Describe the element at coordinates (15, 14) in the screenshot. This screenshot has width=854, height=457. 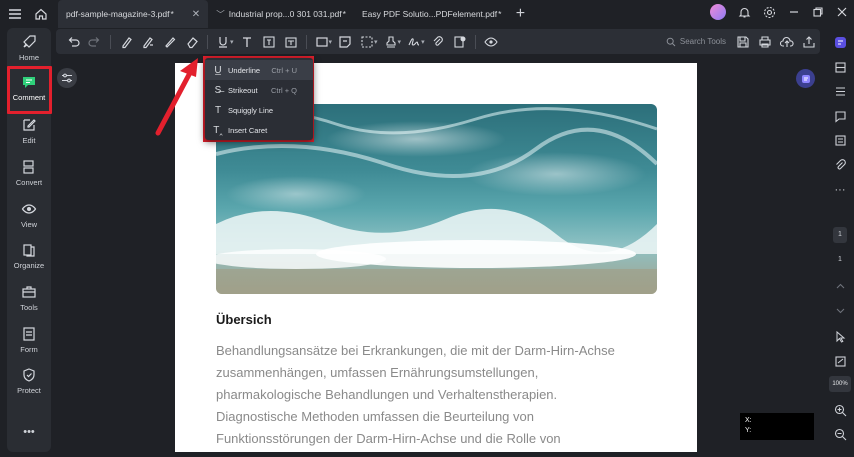
I see `hamburger-menu-icon` at that location.